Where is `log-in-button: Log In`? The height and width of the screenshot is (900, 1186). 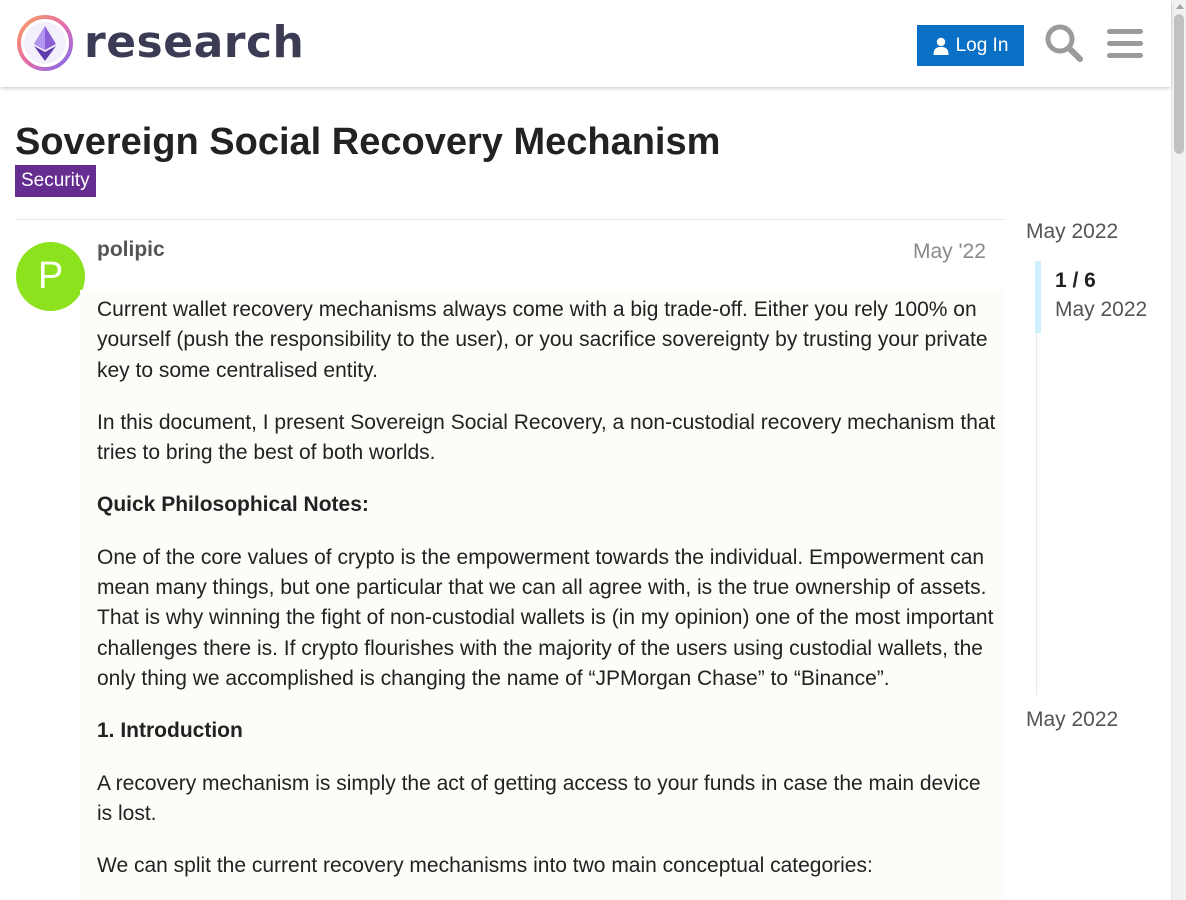
log-in-button: Log In is located at coordinates (970, 45).